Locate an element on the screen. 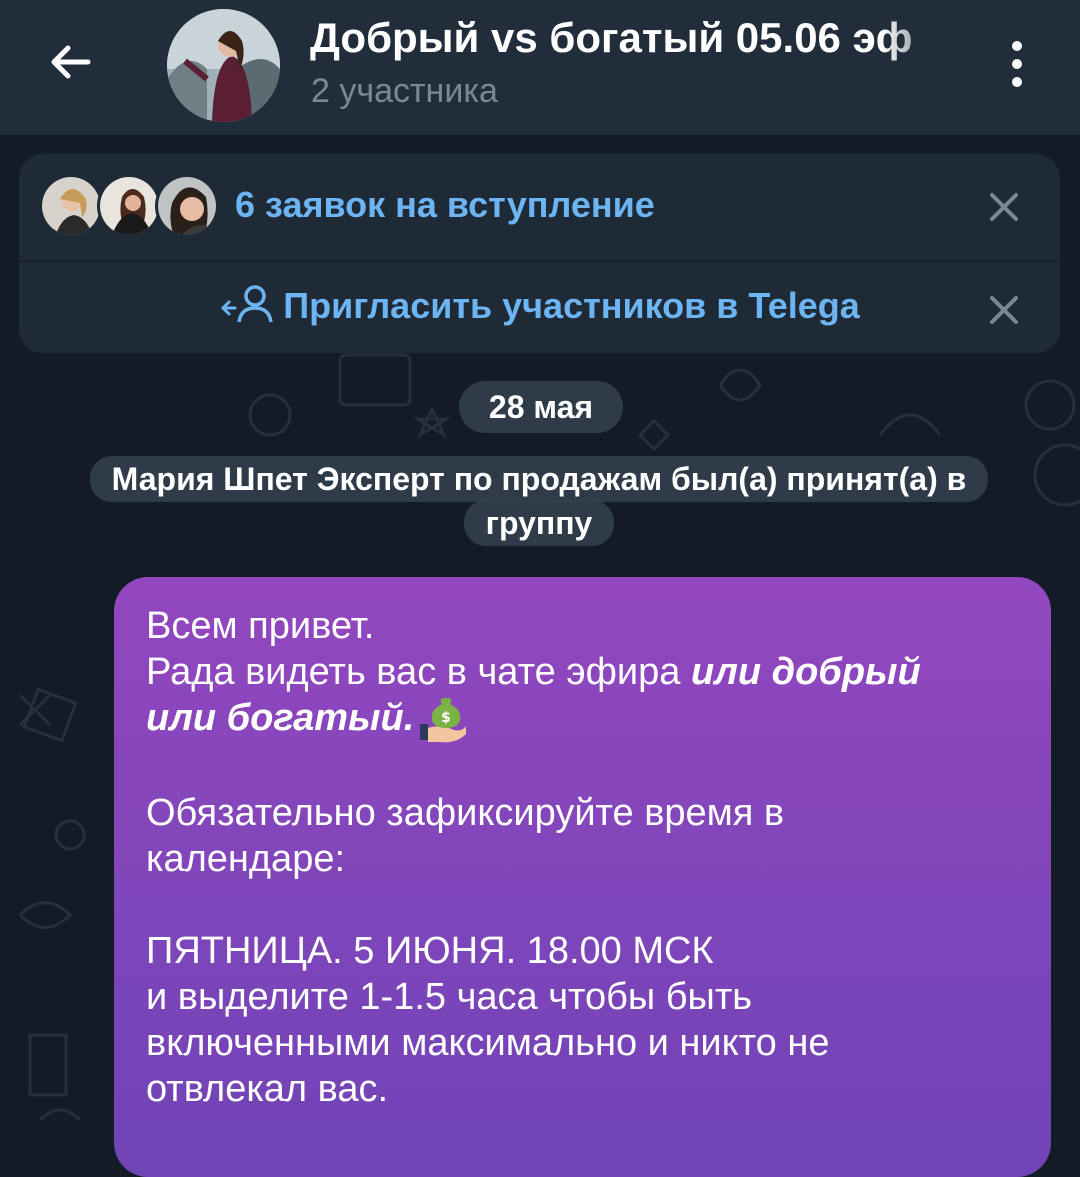 This screenshot has height=1177, width=1080. more-vertical-icon is located at coordinates (1017, 64).